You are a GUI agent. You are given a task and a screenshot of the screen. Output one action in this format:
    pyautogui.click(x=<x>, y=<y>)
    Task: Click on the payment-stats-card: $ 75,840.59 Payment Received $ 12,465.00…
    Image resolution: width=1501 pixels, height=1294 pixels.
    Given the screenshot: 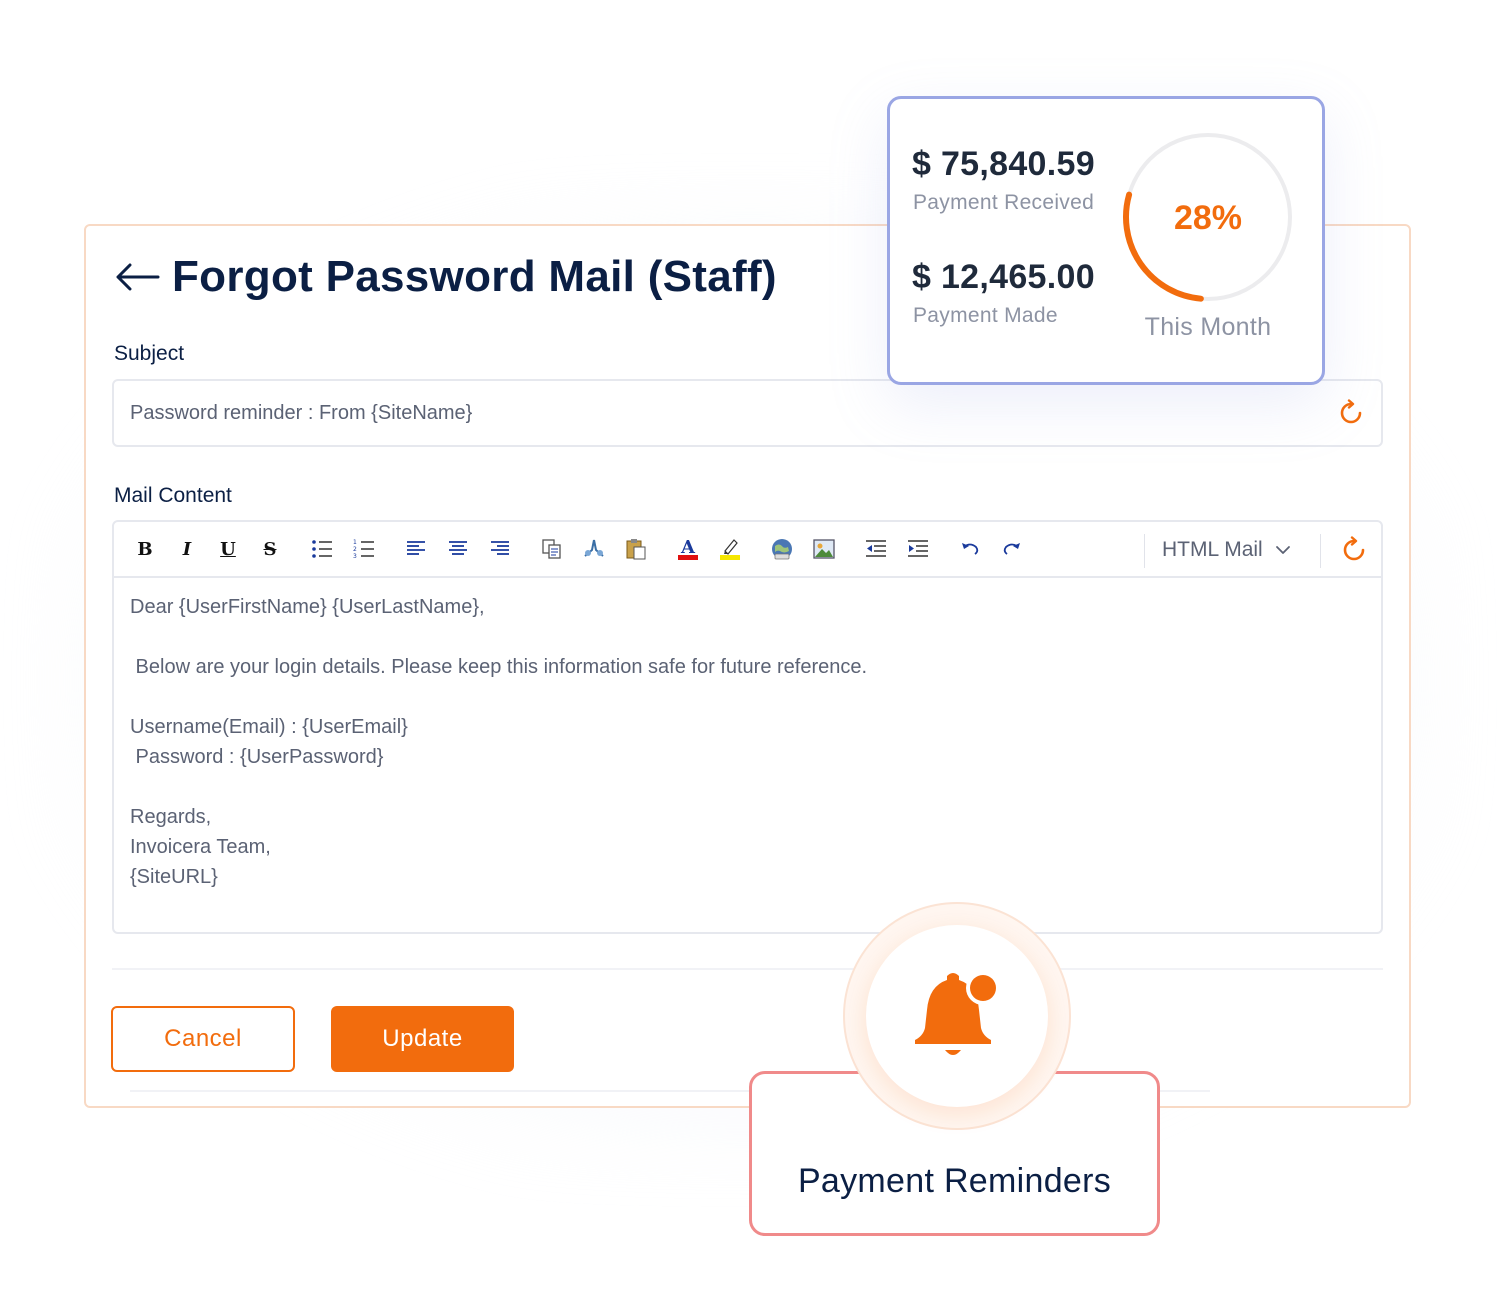 What is the action you would take?
    pyautogui.click(x=1106, y=240)
    